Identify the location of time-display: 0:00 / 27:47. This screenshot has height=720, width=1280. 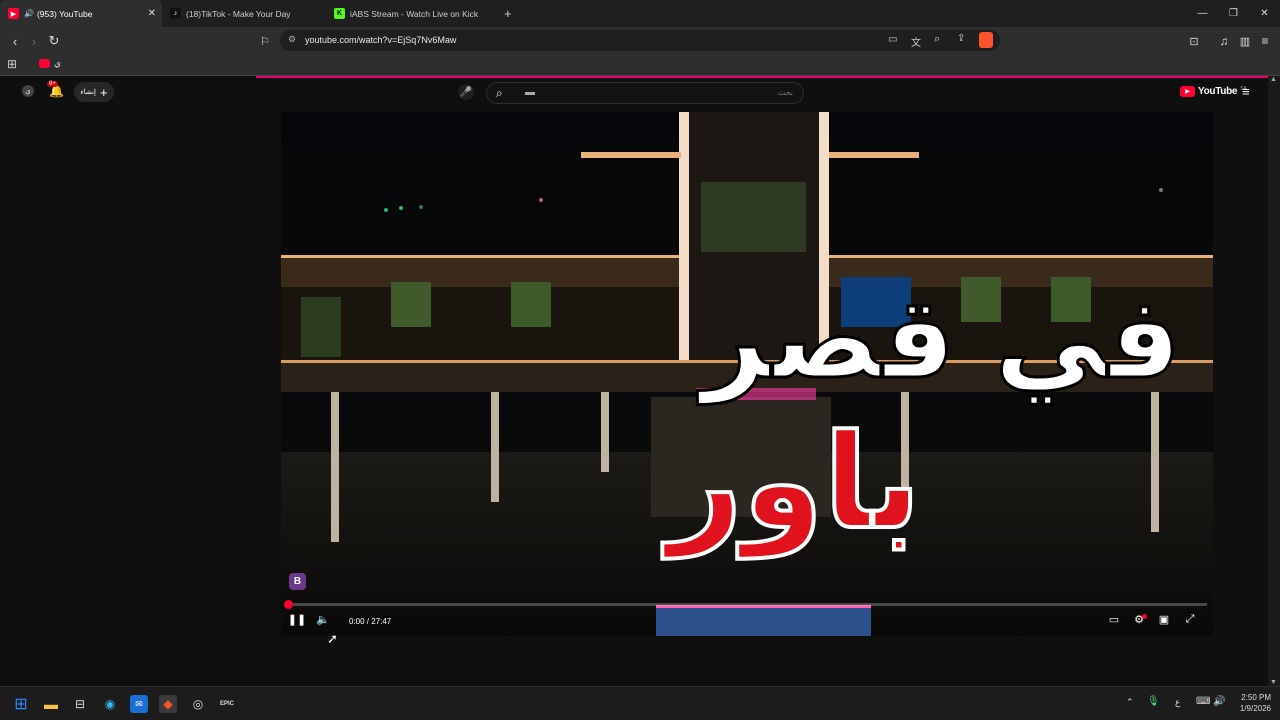
(370, 621).